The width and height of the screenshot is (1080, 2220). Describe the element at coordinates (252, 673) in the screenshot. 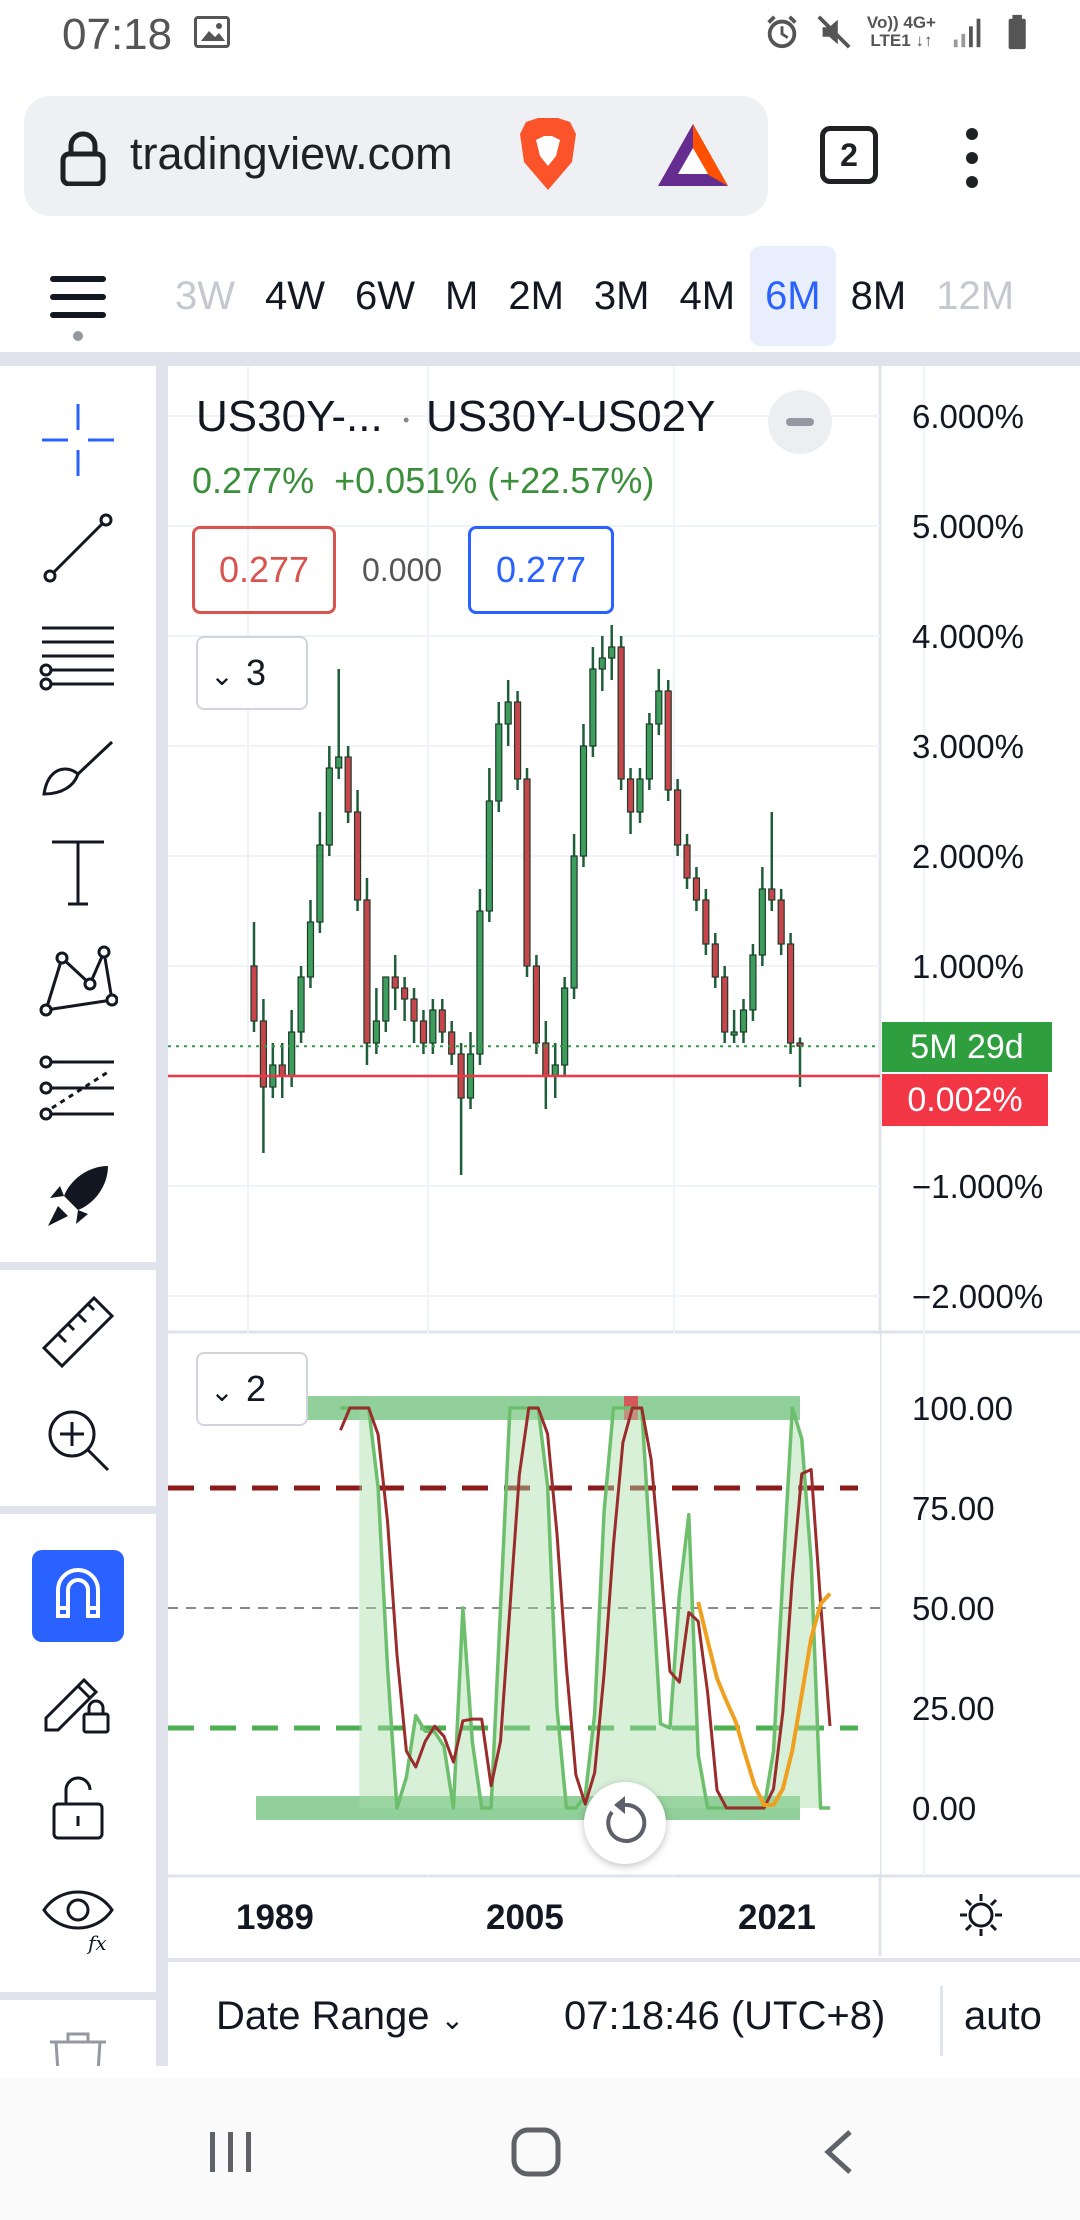

I see `main-pane-indicators-toggle: ⌄ 3` at that location.